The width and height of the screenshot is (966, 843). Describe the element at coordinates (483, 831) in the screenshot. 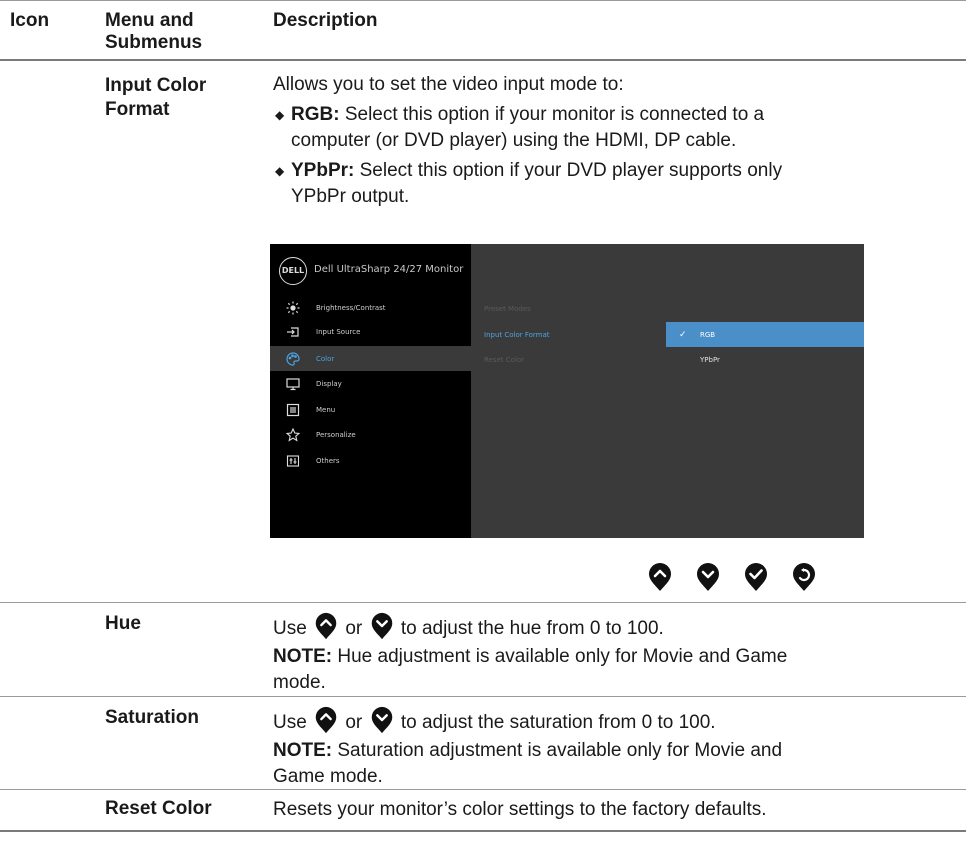

I see `bottom-rule` at that location.